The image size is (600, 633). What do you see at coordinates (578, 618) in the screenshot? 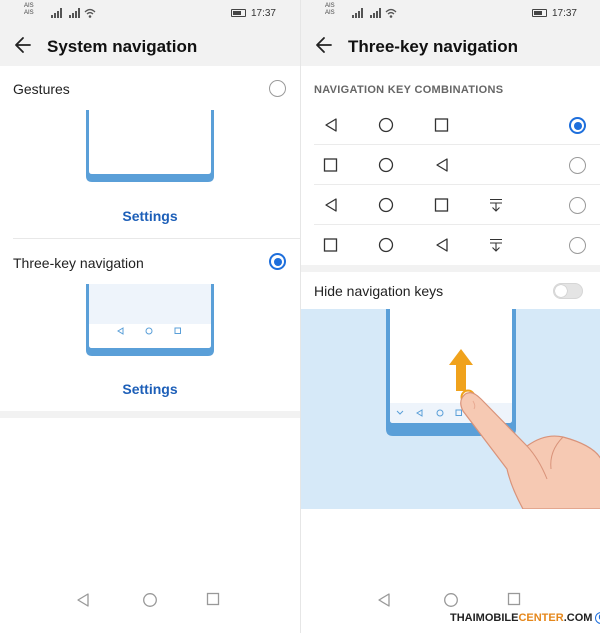
I see `watermark-text-3: .COM` at bounding box center [578, 618].